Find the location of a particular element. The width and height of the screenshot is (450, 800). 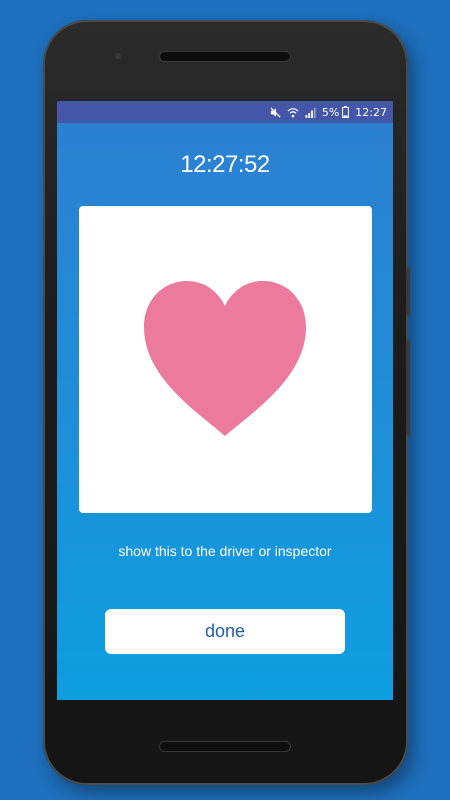

ticket-clock: 12:27:52 is located at coordinates (225, 164).